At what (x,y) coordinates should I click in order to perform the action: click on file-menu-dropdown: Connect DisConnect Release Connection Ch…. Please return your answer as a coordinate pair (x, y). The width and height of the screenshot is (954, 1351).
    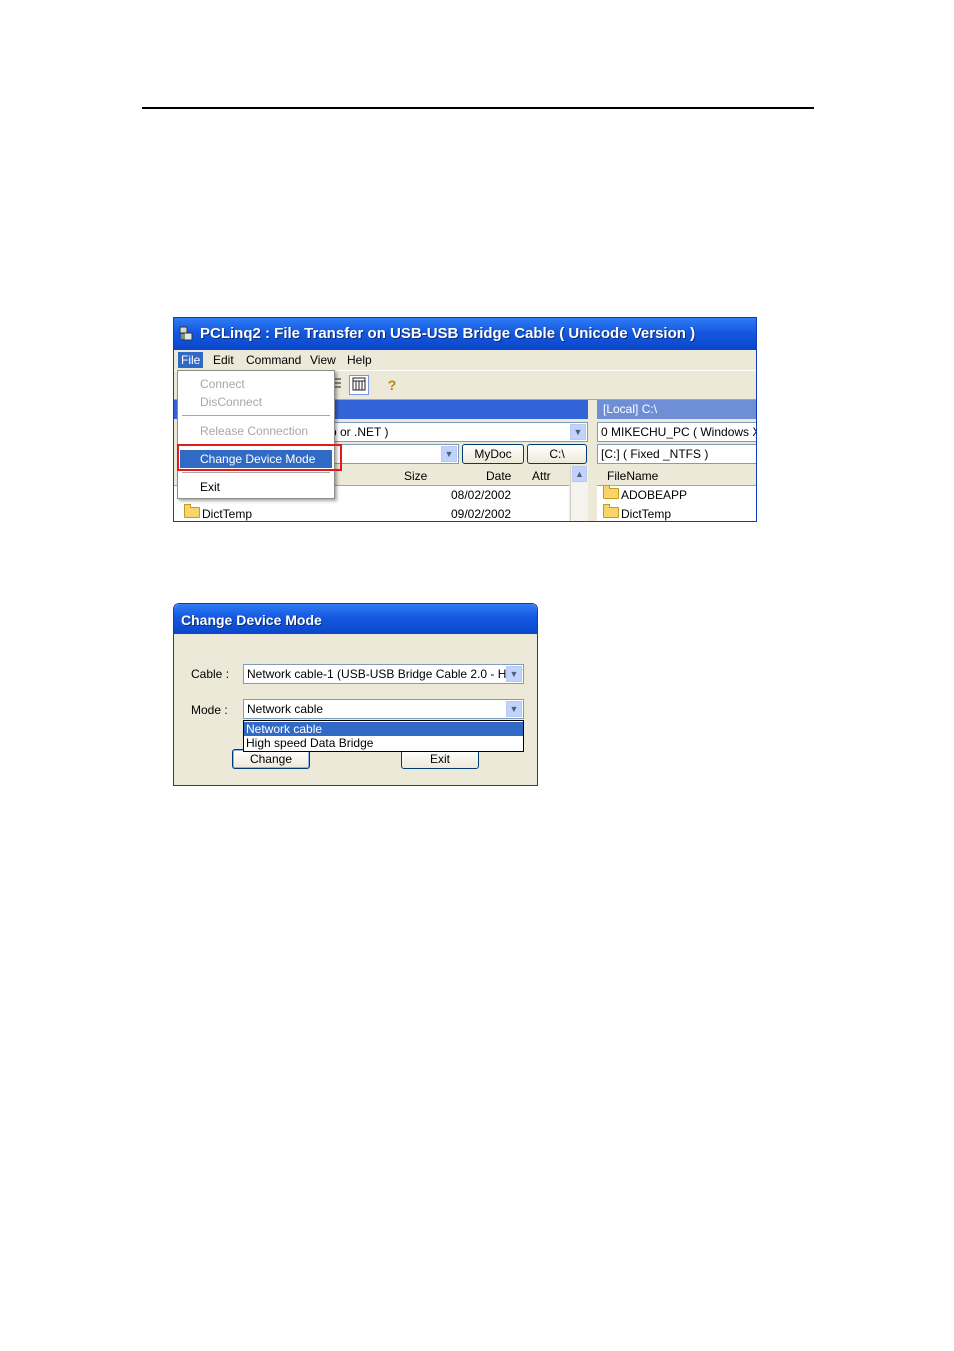
    Looking at the image, I should click on (256, 434).